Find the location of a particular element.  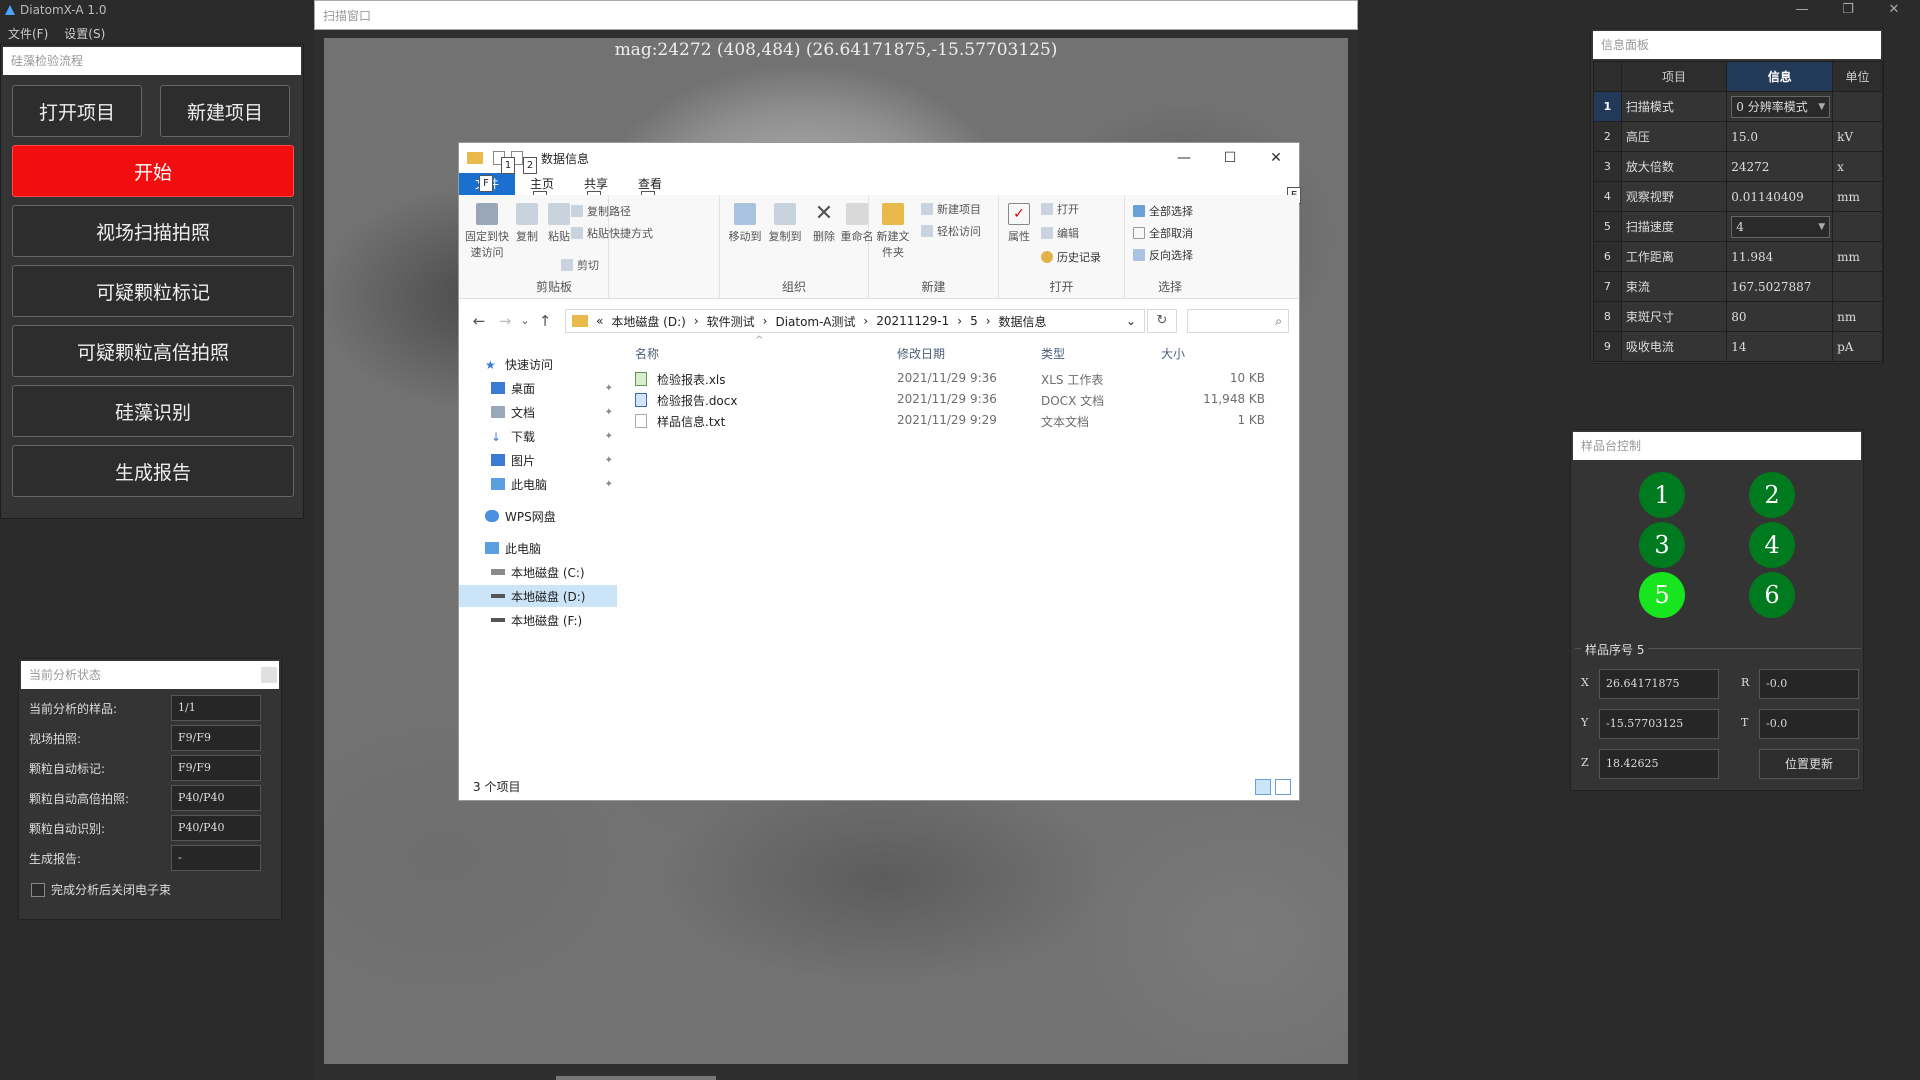

column-size: 大小 is located at coordinates (1173, 353).